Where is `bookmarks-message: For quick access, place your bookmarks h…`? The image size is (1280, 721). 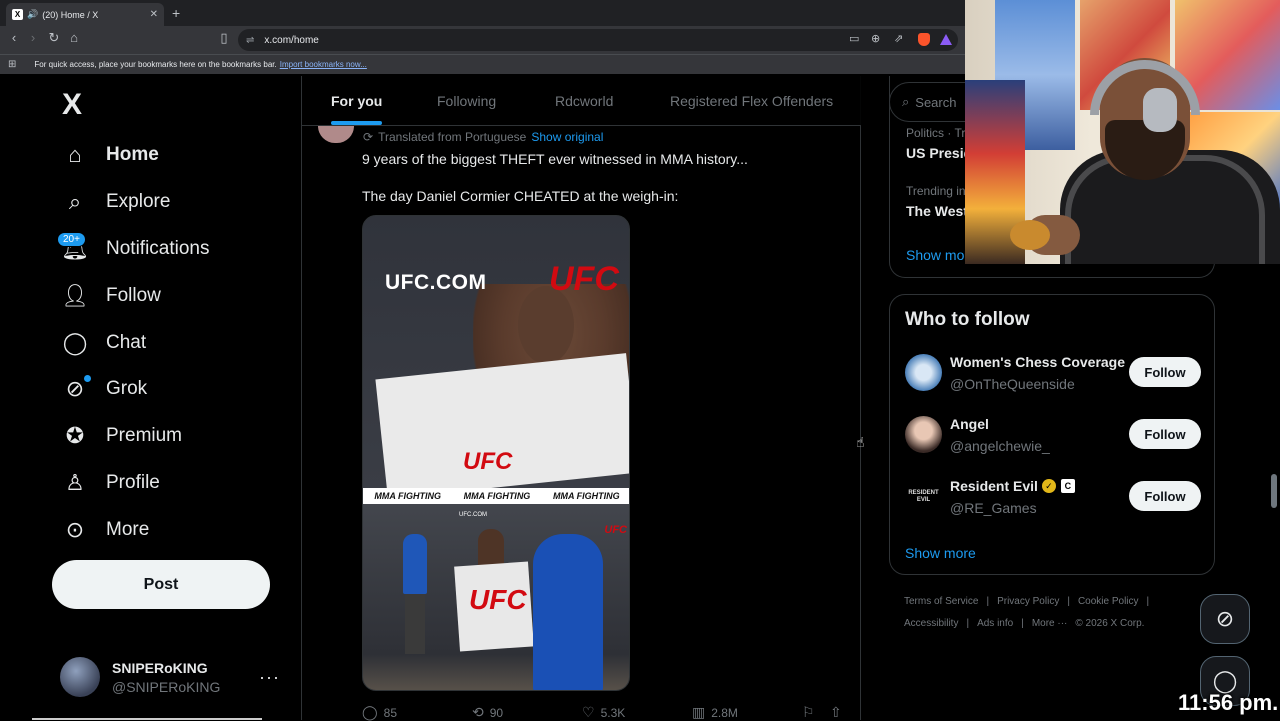 bookmarks-message: For quick access, place your bookmarks h… is located at coordinates (155, 64).